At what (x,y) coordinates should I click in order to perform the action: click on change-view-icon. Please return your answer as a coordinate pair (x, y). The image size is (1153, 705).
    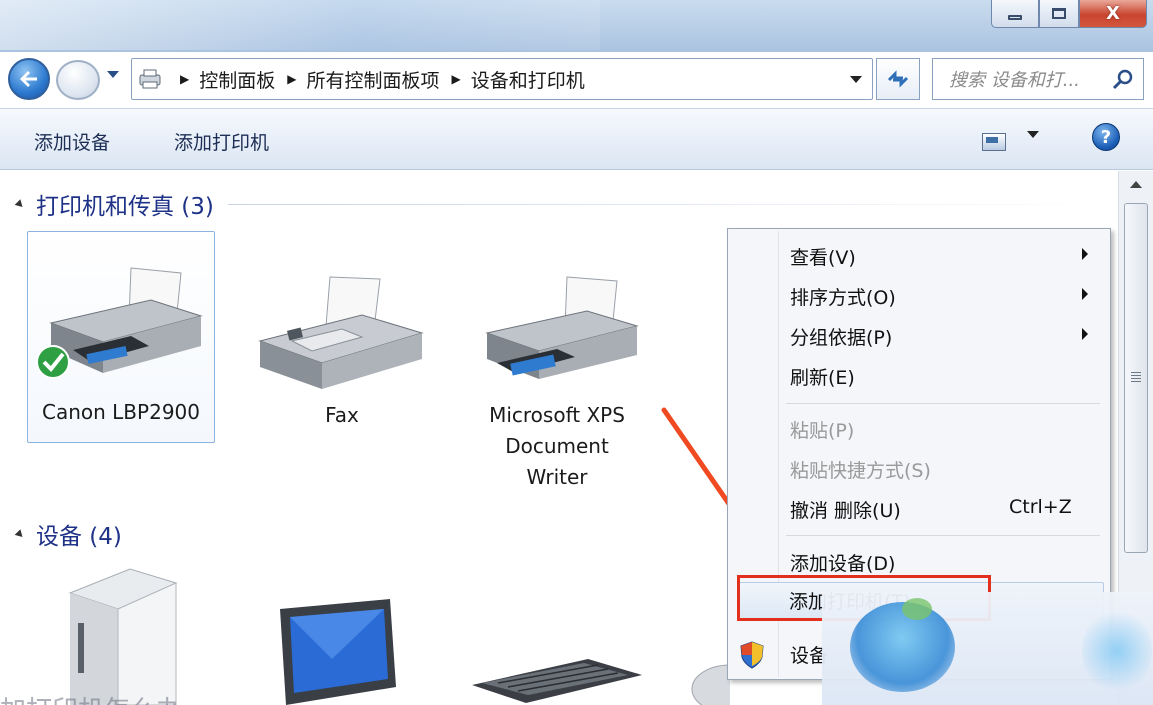
    Looking at the image, I should click on (994, 142).